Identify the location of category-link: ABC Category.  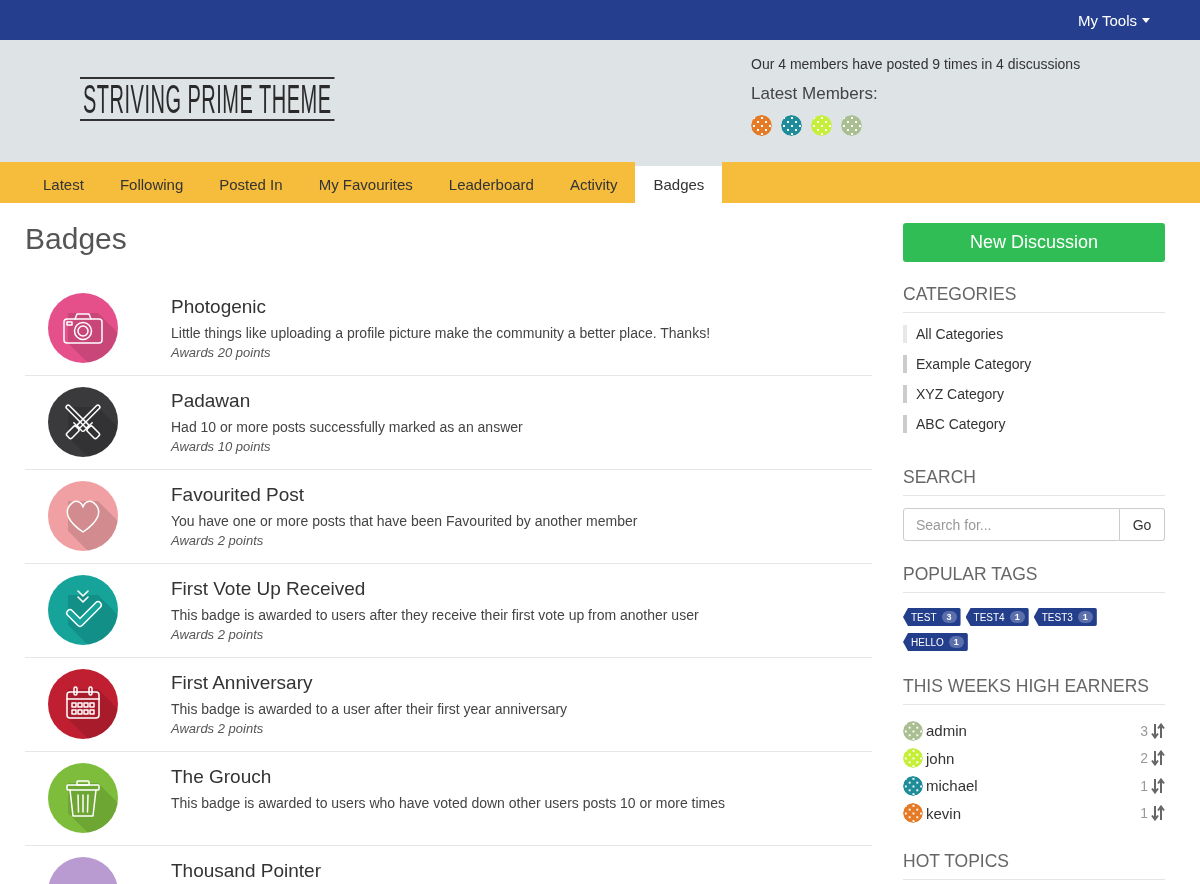
(961, 424).